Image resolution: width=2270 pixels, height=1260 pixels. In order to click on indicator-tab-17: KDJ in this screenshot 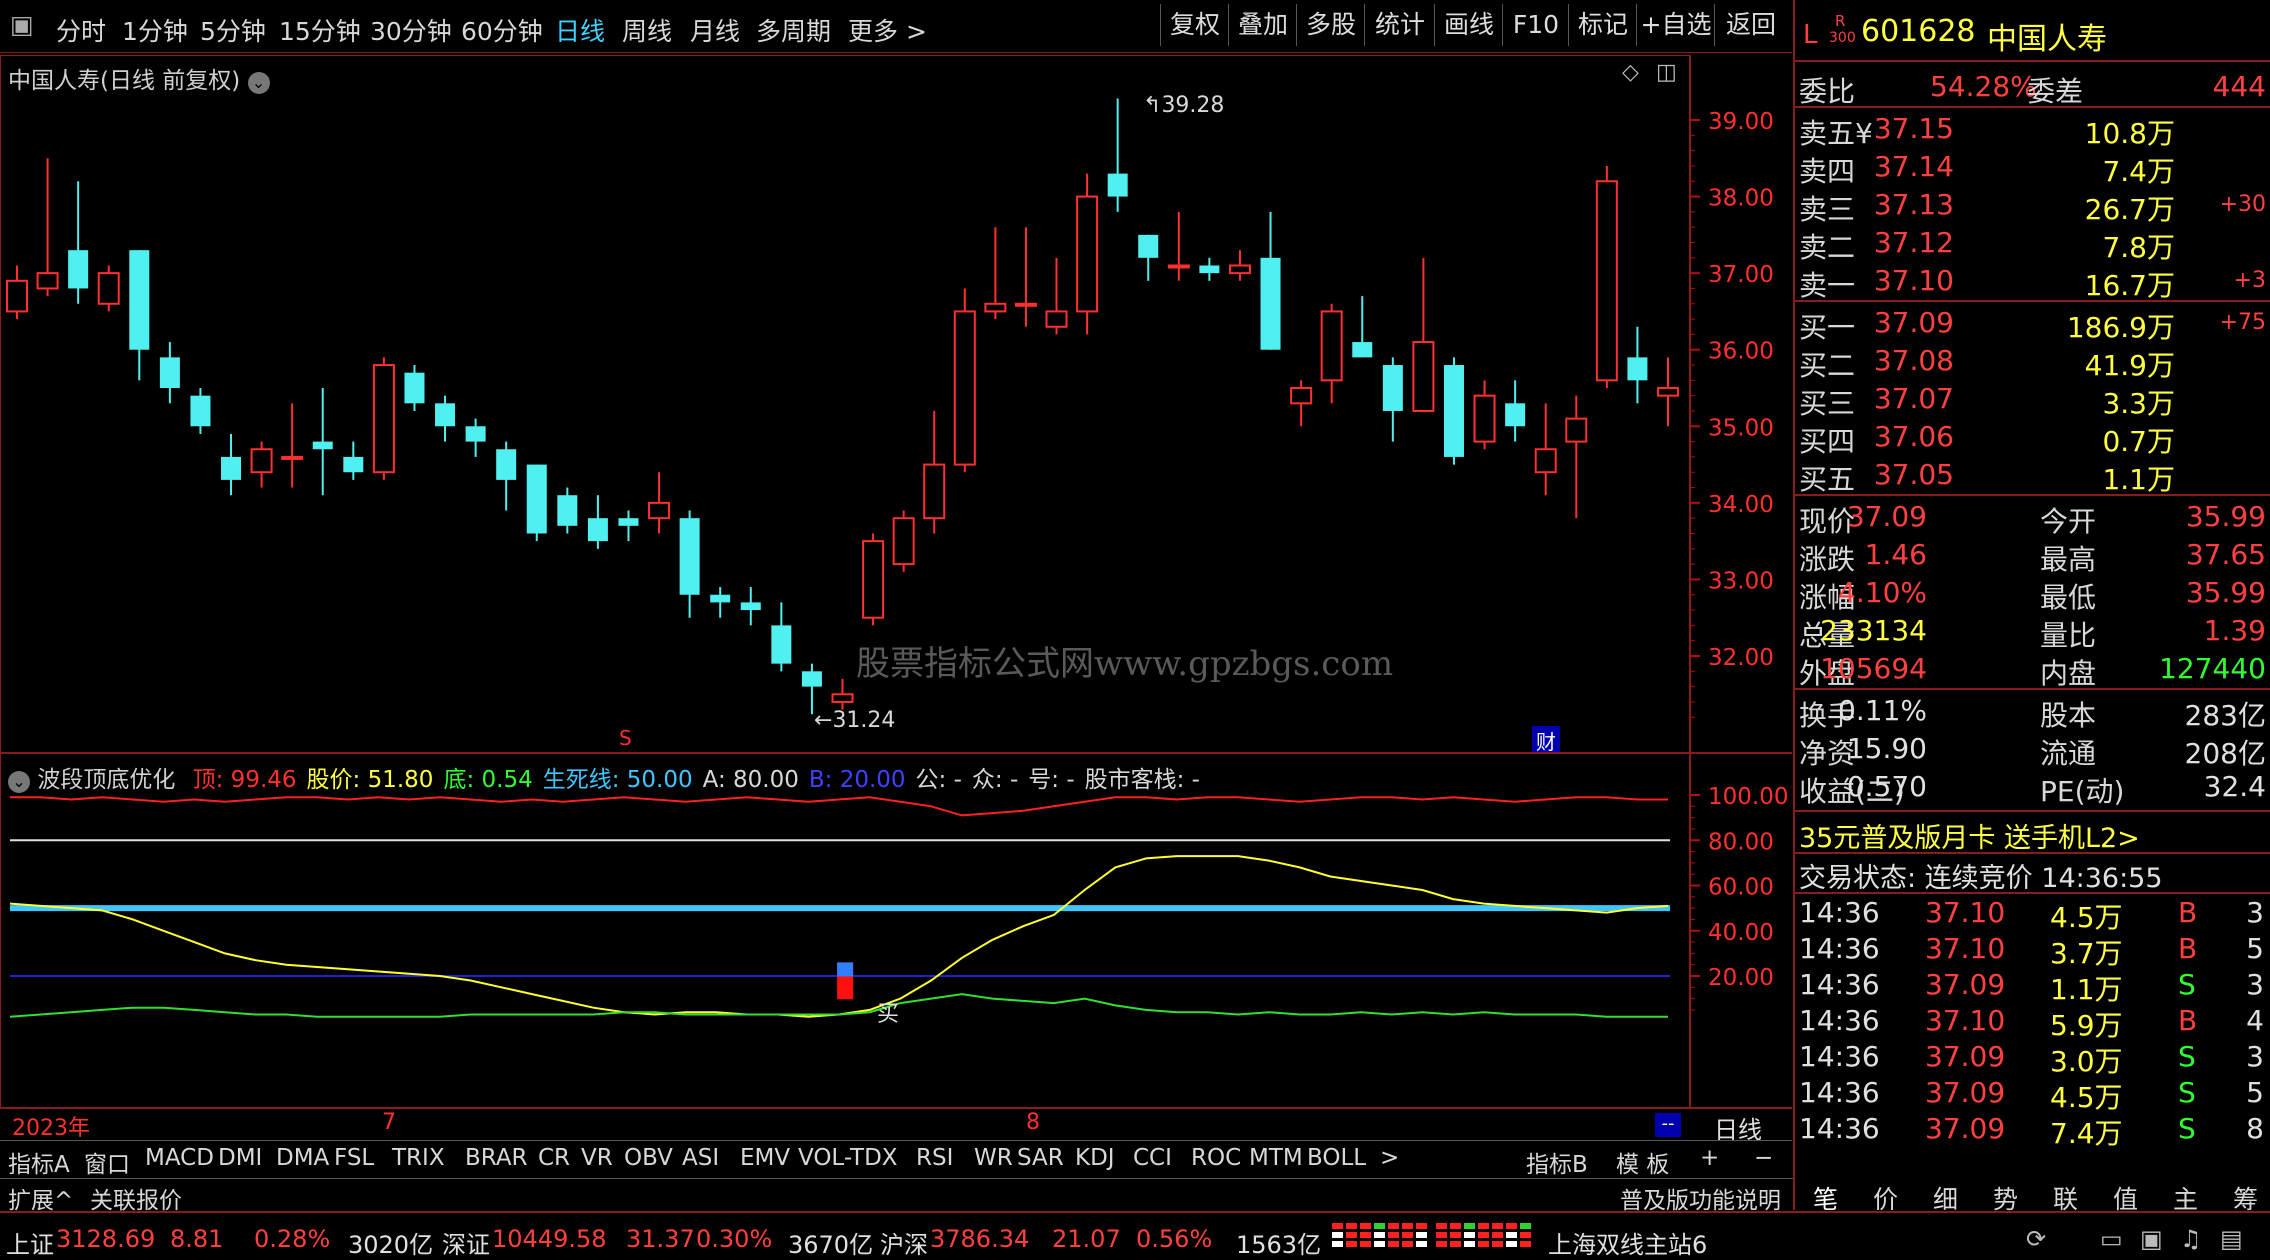, I will do `click(1095, 1158)`.